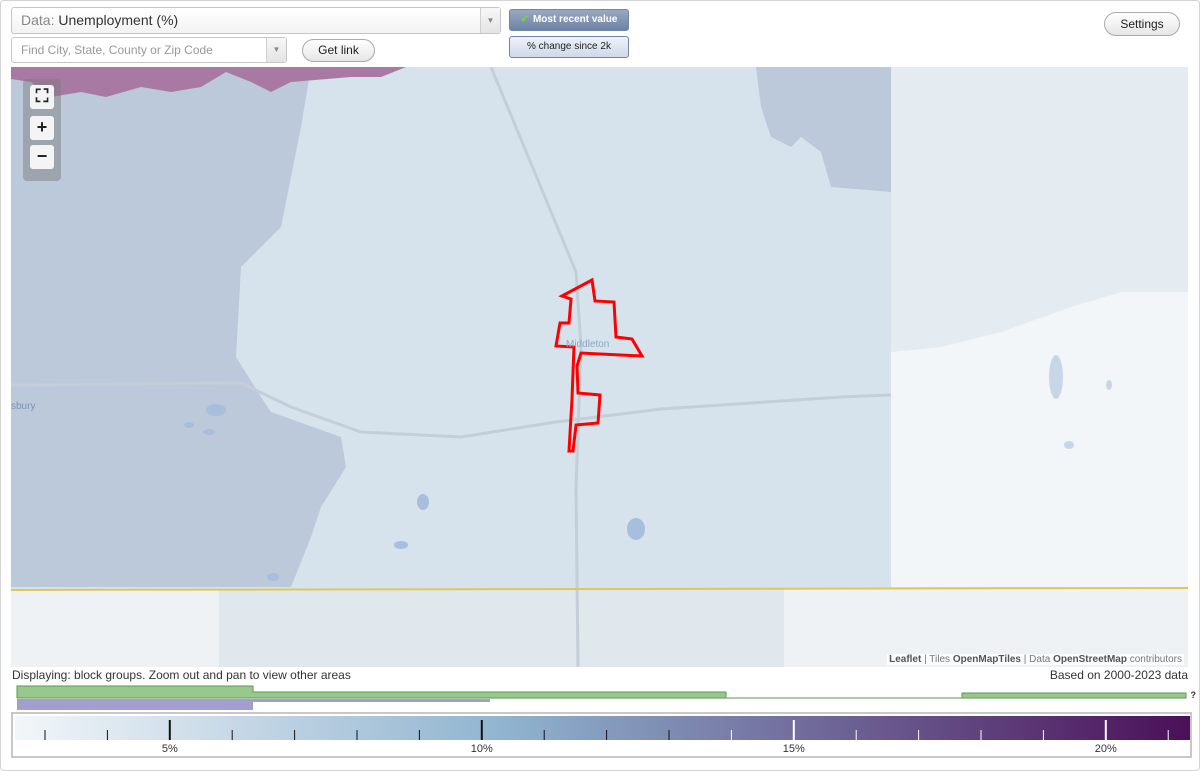 The image size is (1200, 771). I want to click on location-search: ▼, so click(149, 50).